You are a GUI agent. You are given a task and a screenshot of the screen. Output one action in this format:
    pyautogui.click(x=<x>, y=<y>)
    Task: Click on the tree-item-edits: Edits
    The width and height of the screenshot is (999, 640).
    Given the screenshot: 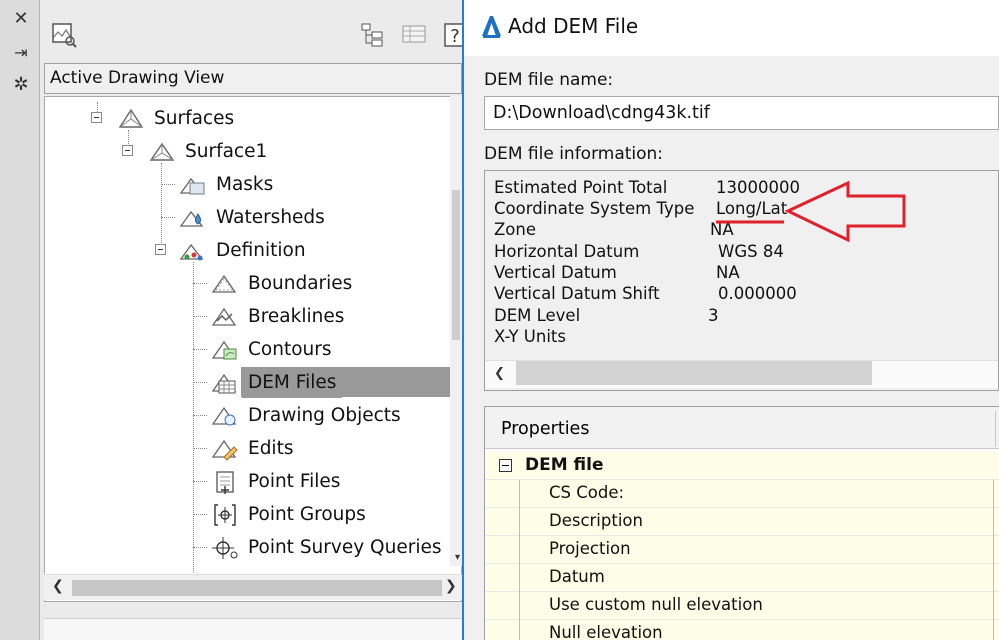 What is the action you would take?
    pyautogui.click(x=251, y=448)
    